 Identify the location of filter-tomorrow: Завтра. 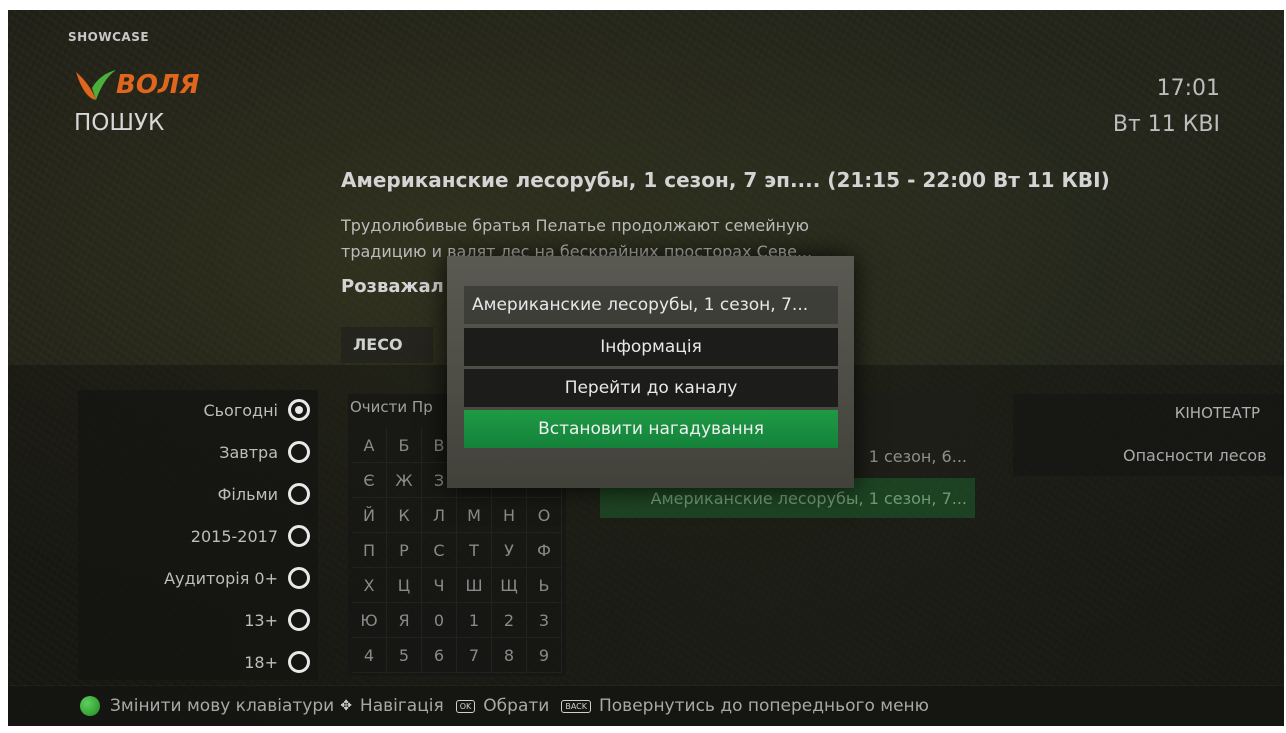
(264, 452).